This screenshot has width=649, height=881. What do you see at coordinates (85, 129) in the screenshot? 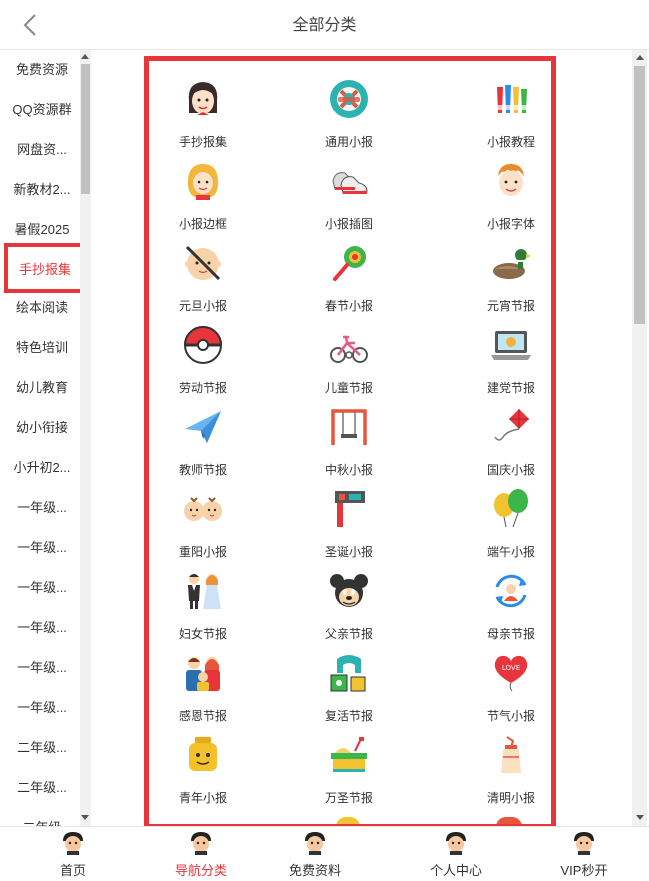
I see `sidebar-scrollbar-thumb` at bounding box center [85, 129].